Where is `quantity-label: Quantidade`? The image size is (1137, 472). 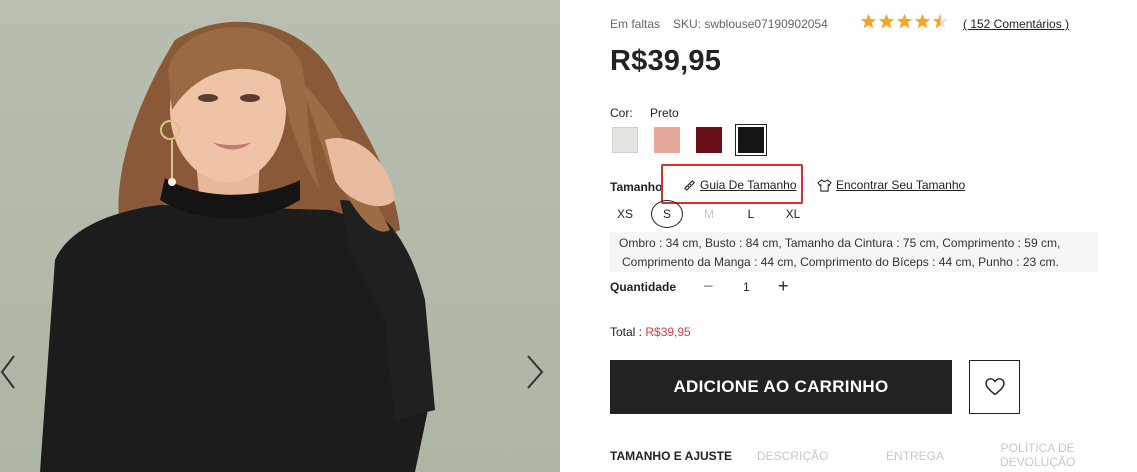
quantity-label: Quantidade is located at coordinates (643, 287).